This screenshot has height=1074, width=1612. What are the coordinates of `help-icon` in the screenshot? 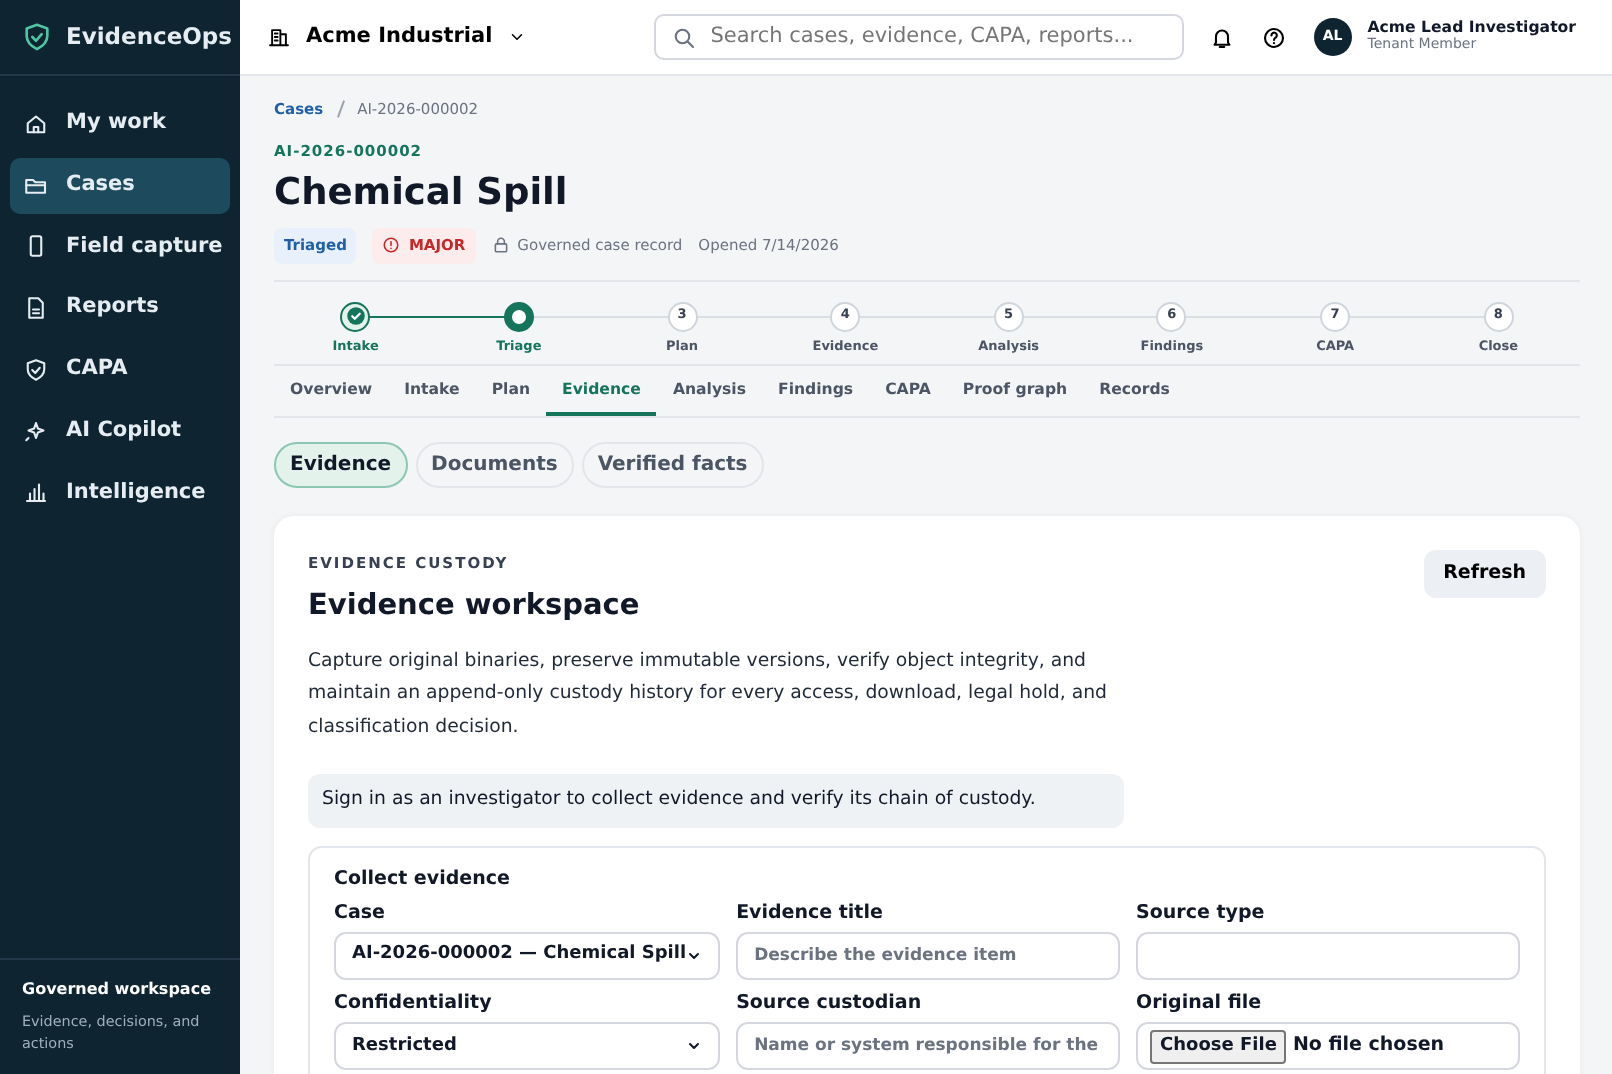 It's located at (1273, 37).